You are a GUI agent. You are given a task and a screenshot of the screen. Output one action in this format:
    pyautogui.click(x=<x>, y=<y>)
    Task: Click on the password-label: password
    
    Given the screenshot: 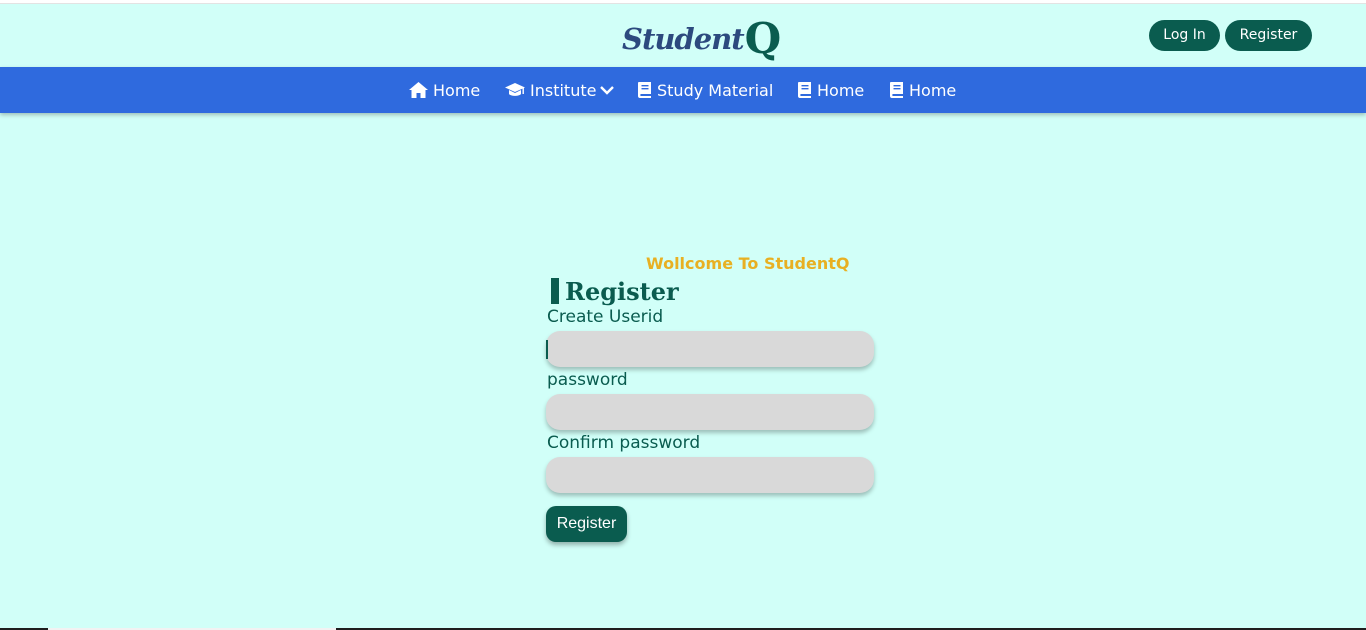 What is the action you would take?
    pyautogui.click(x=587, y=380)
    